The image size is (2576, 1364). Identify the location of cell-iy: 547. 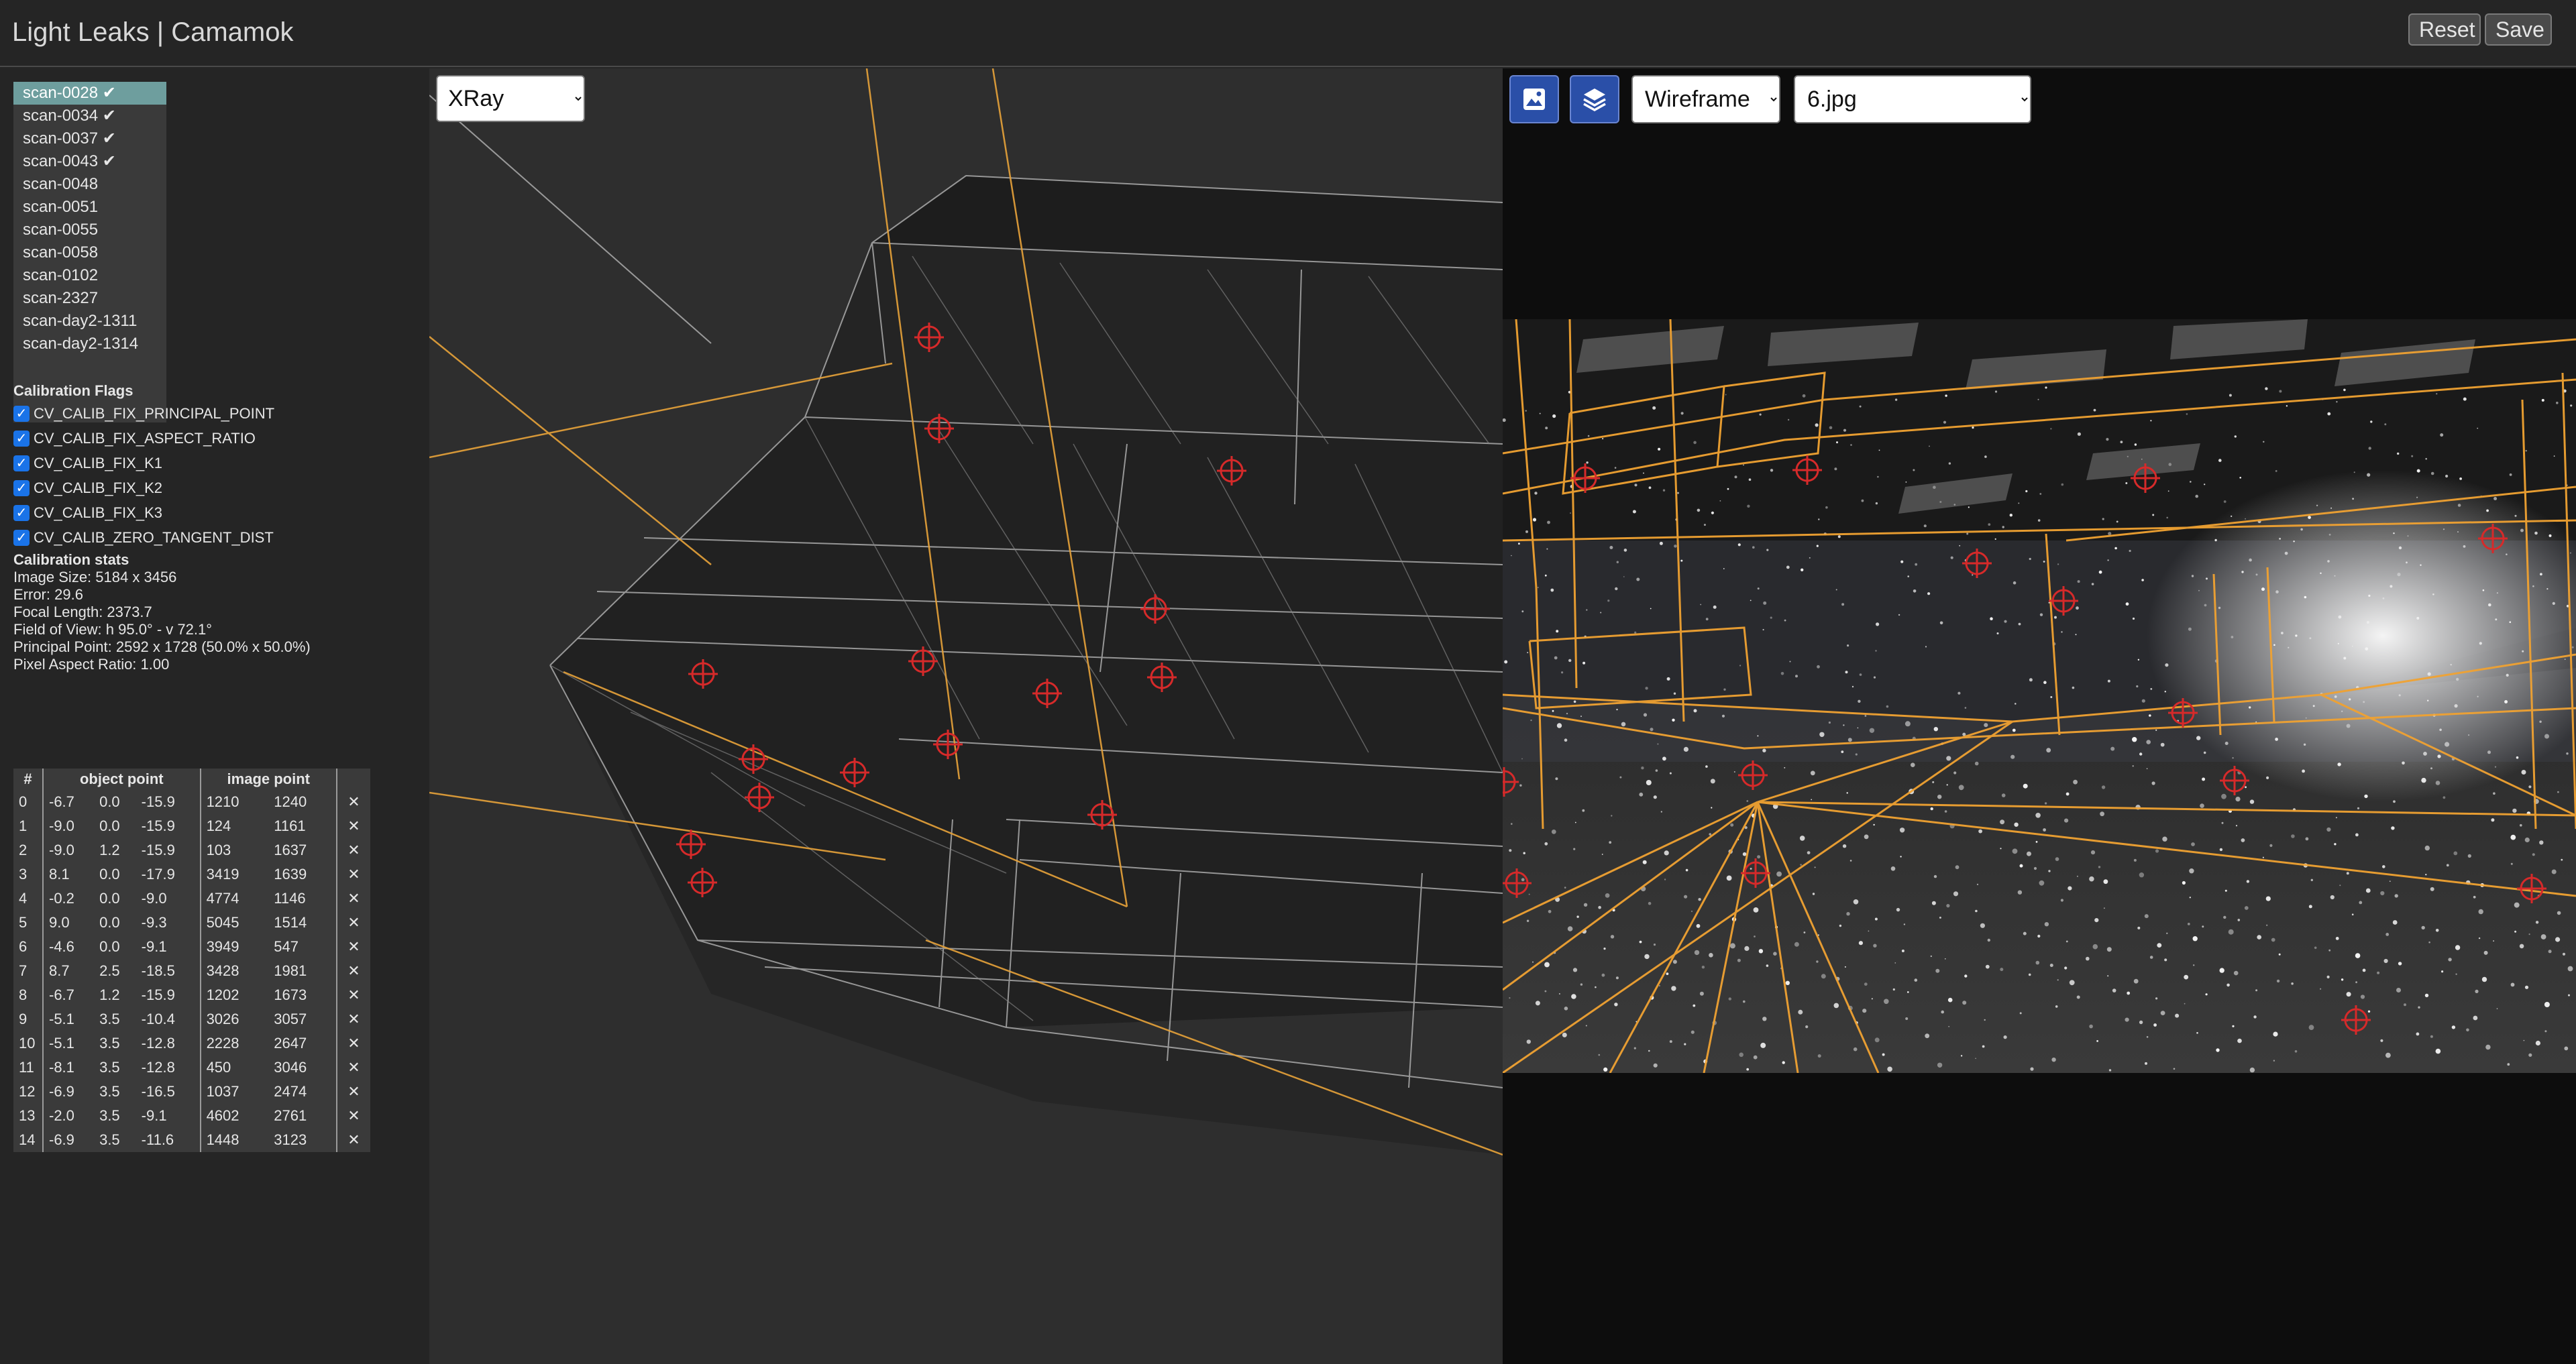
(286, 946).